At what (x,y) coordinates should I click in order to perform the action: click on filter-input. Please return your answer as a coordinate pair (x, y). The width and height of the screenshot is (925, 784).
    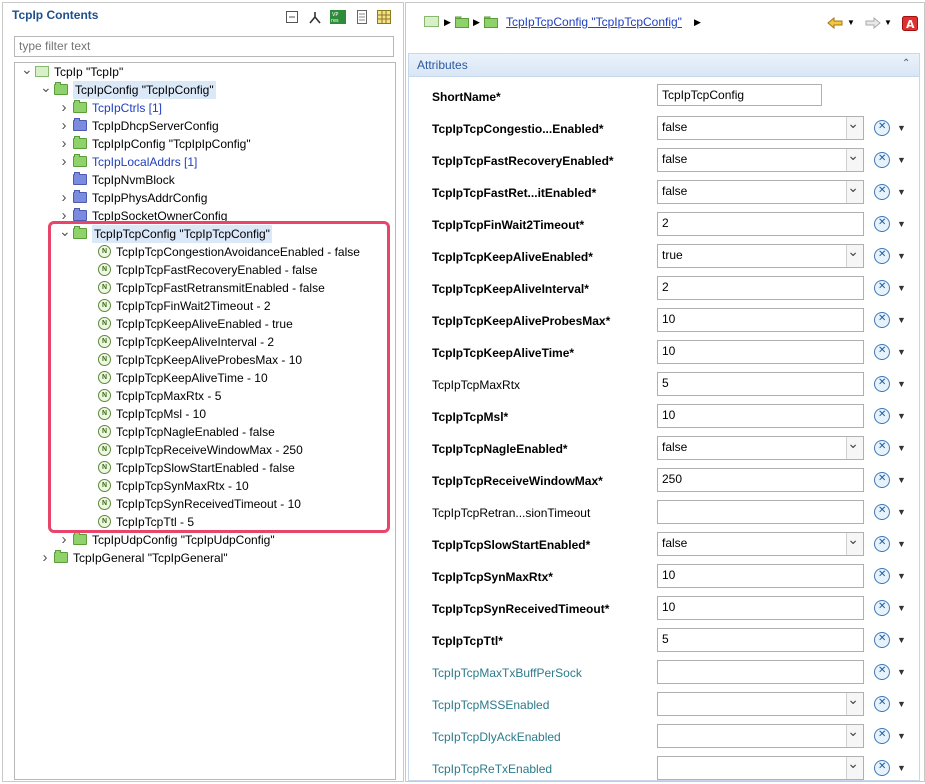
    Looking at the image, I should click on (202, 45).